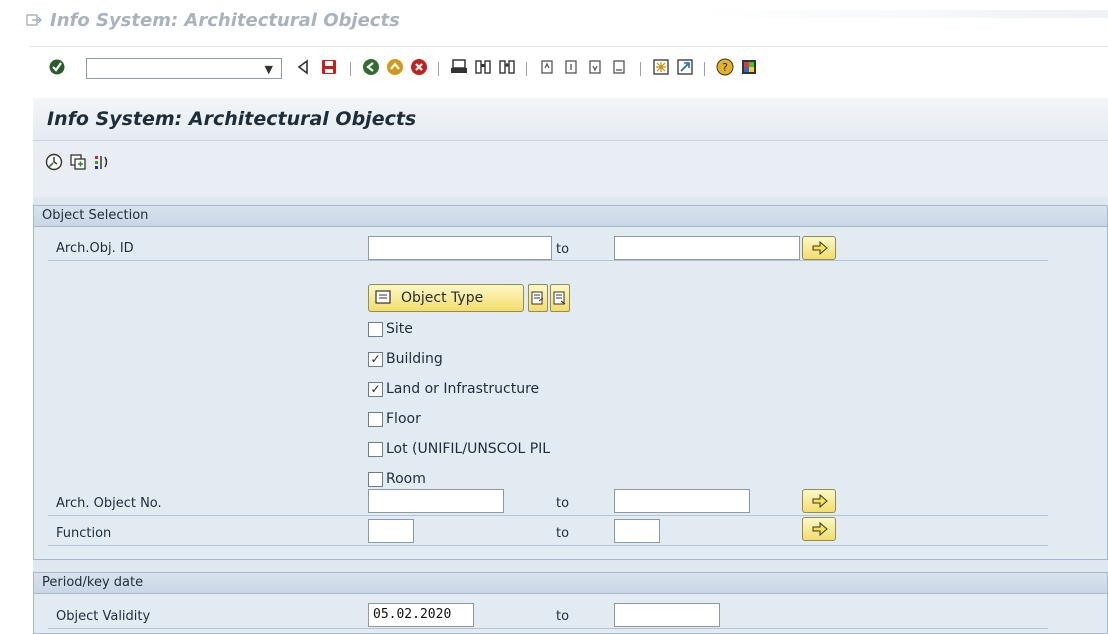 This screenshot has height=634, width=1108. What do you see at coordinates (707, 248) in the screenshot?
I see `arch-obj-id-to-input` at bounding box center [707, 248].